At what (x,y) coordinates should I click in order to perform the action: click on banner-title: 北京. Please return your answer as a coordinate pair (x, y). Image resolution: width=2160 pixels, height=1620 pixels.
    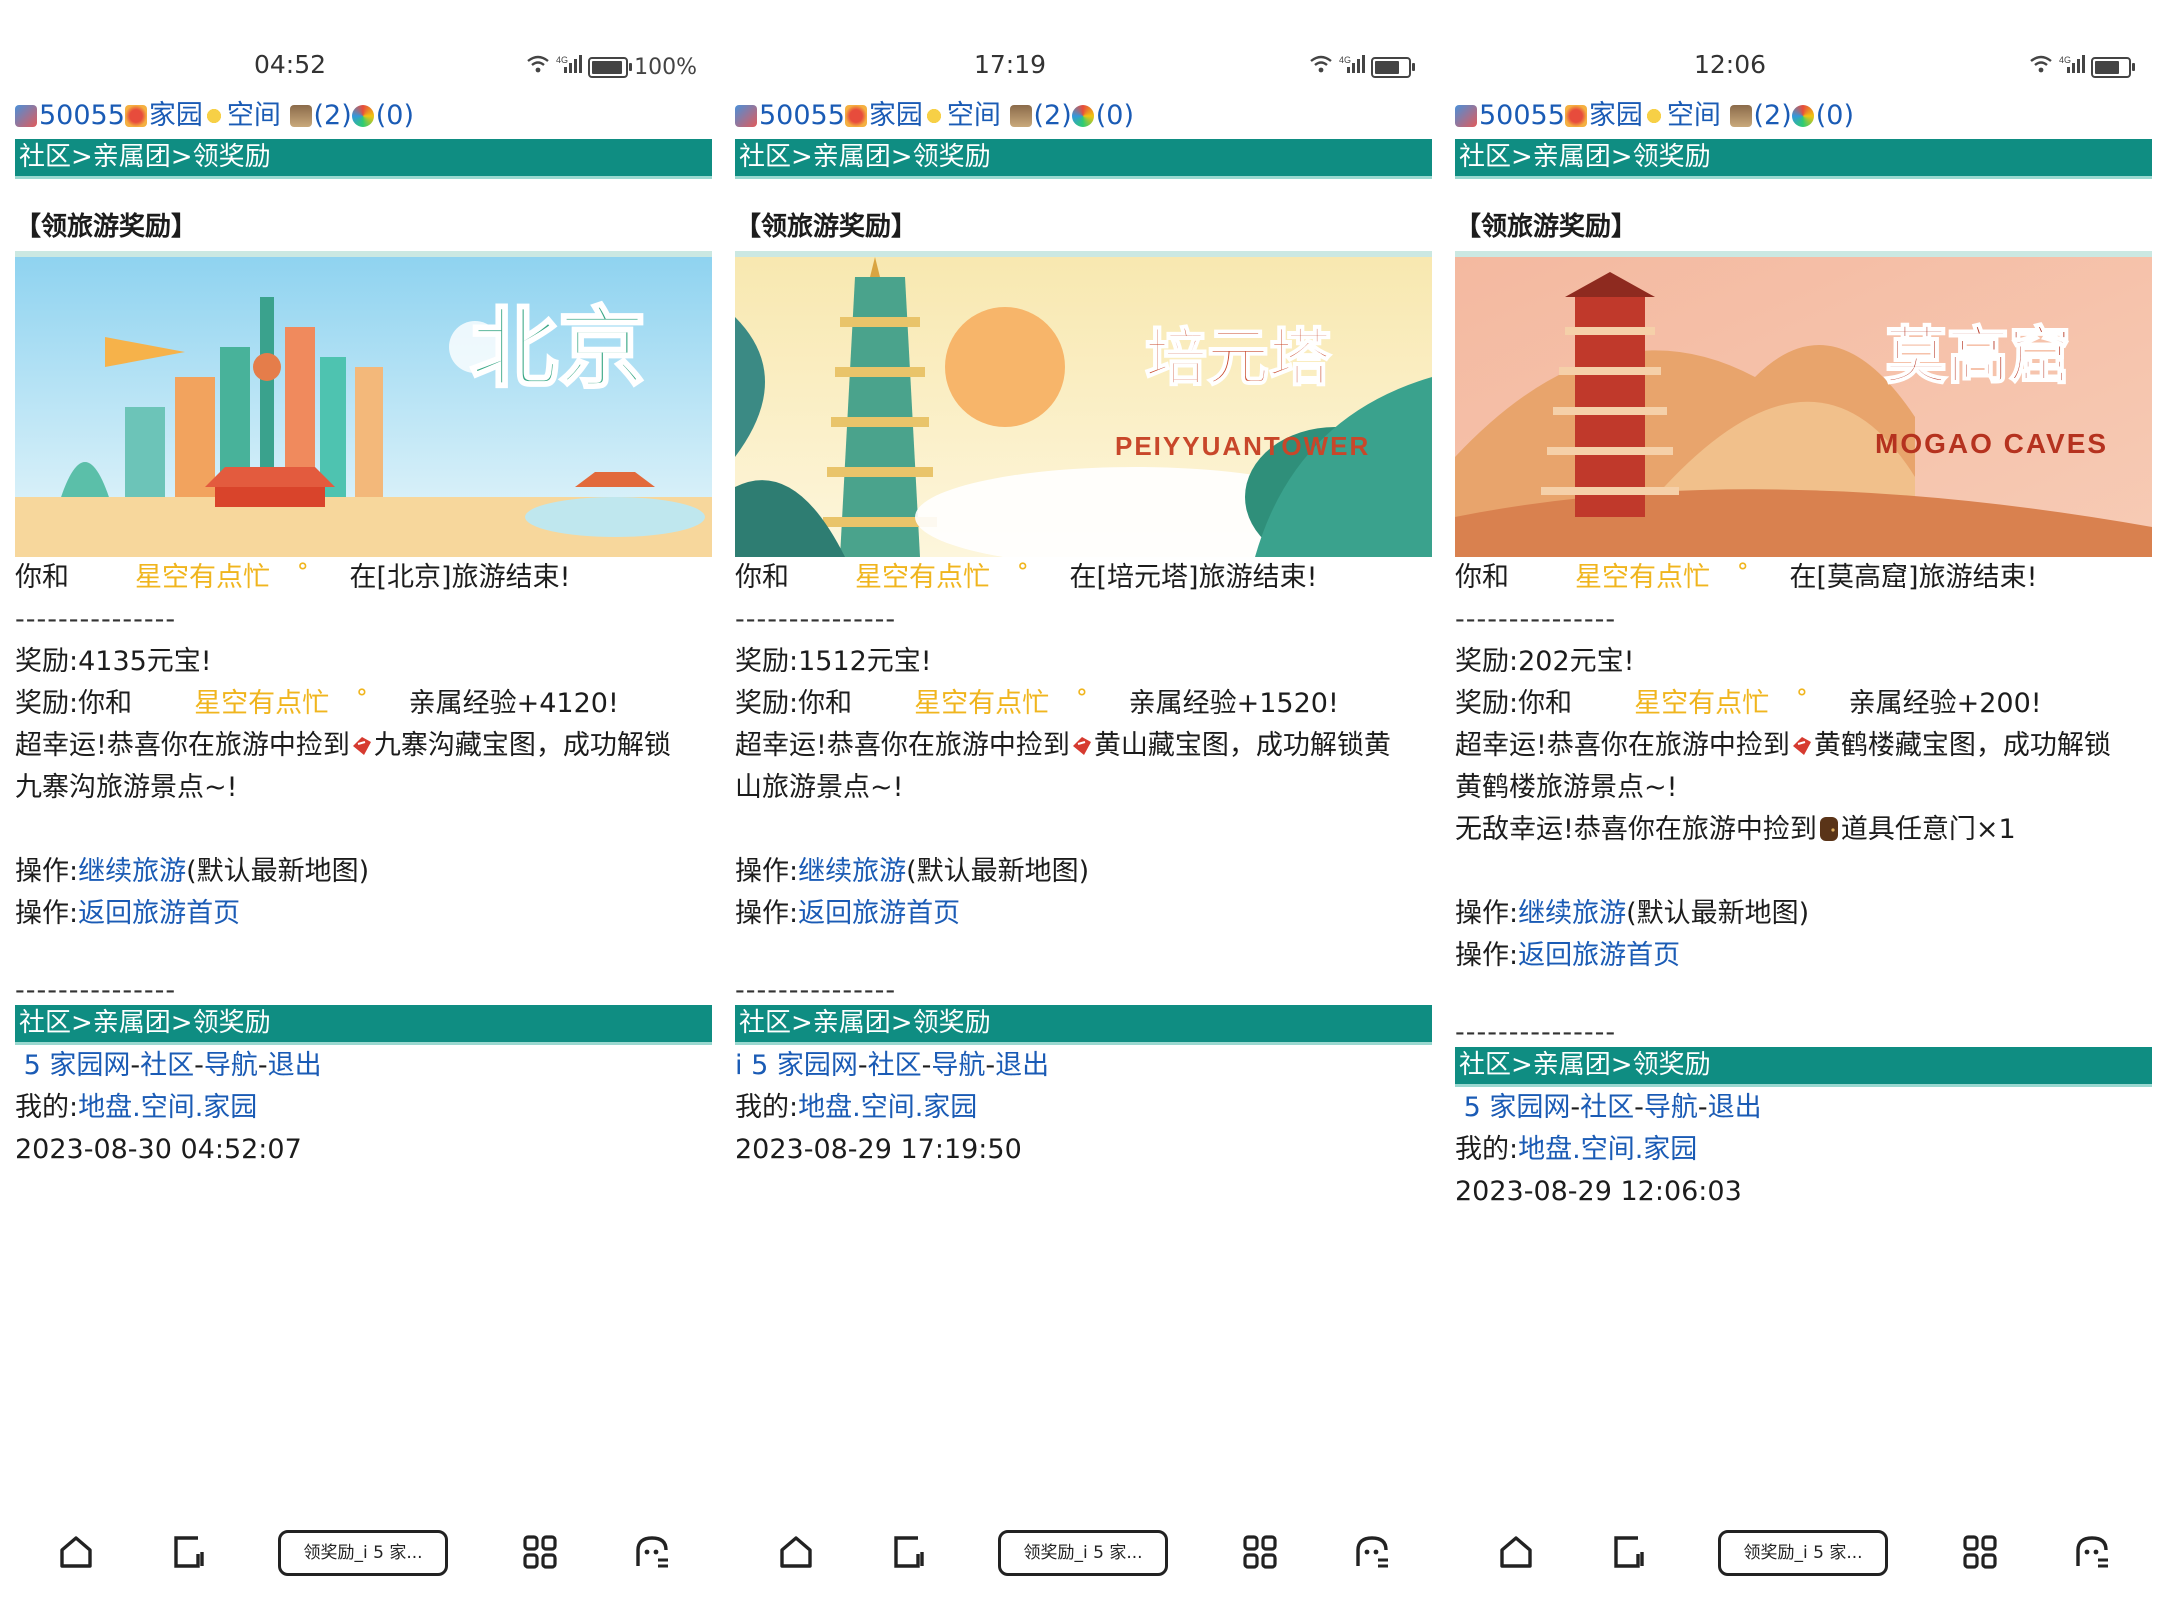
    Looking at the image, I should click on (557, 348).